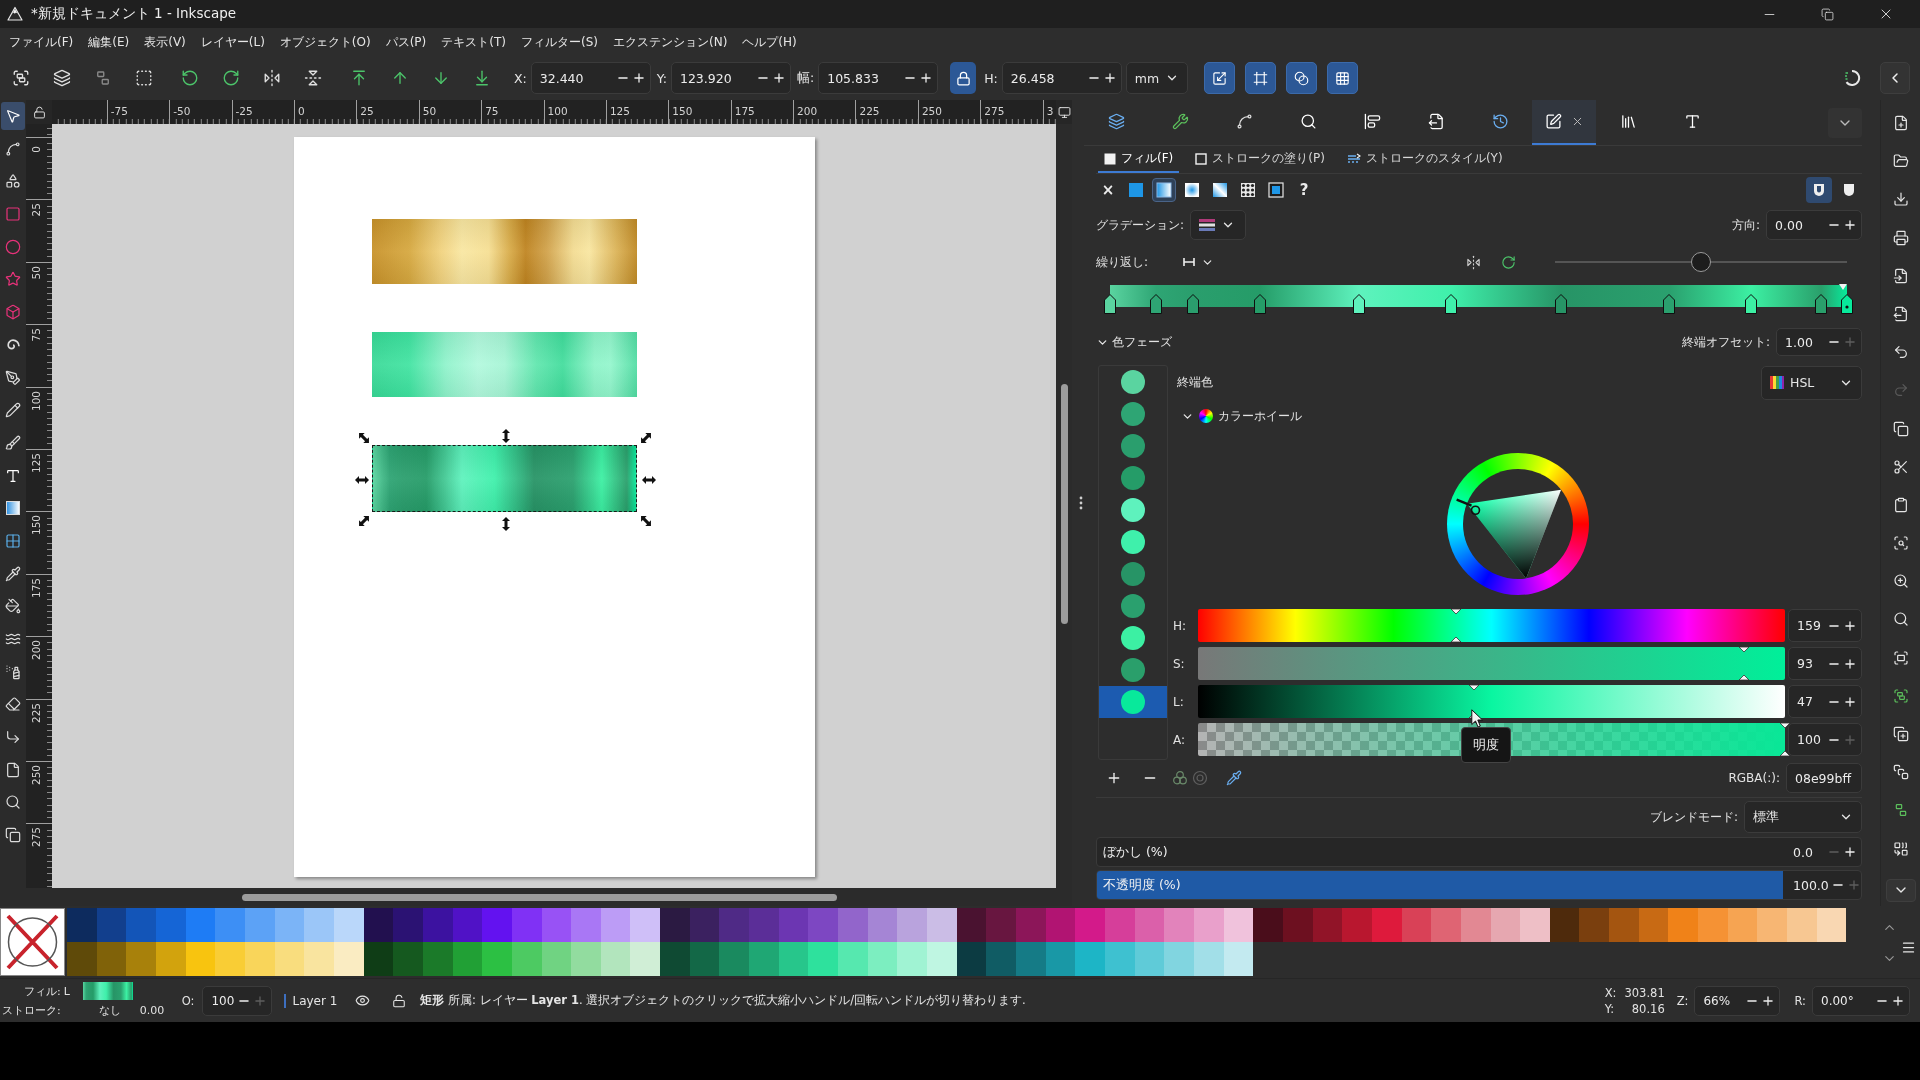 This screenshot has width=1920, height=1080. Describe the element at coordinates (1900, 848) in the screenshot. I see `joined-squares-icon` at that location.